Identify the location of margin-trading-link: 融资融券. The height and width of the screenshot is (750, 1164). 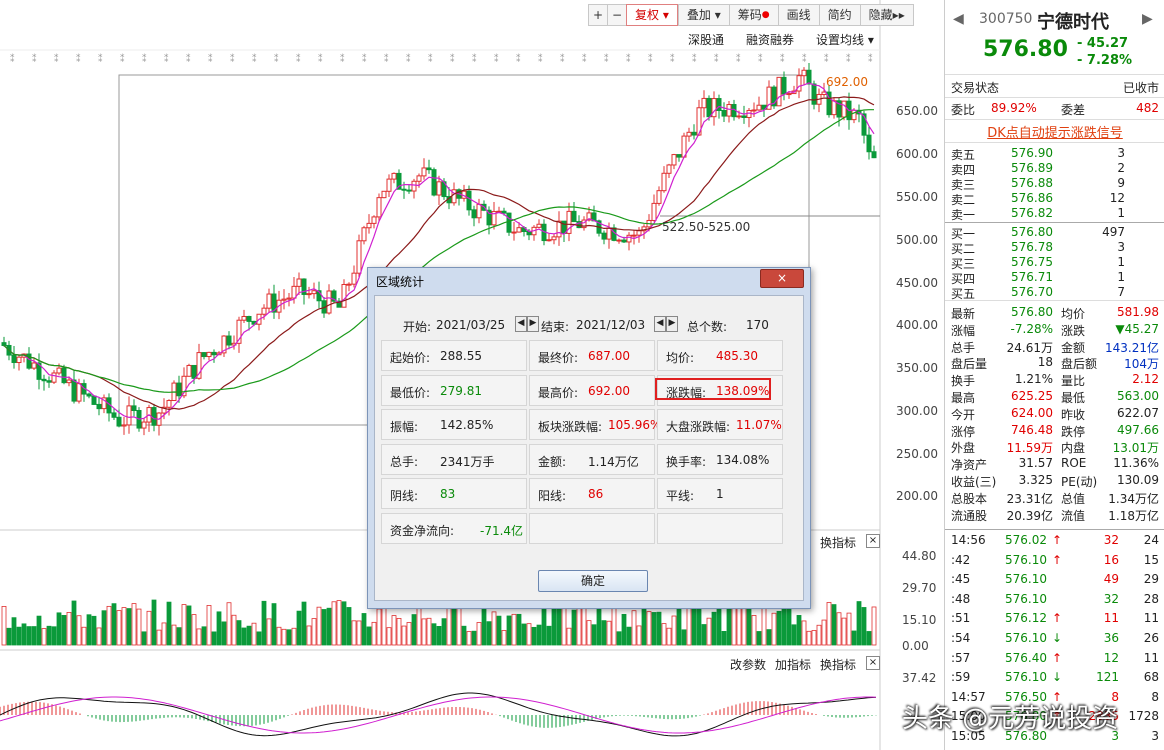
(770, 39).